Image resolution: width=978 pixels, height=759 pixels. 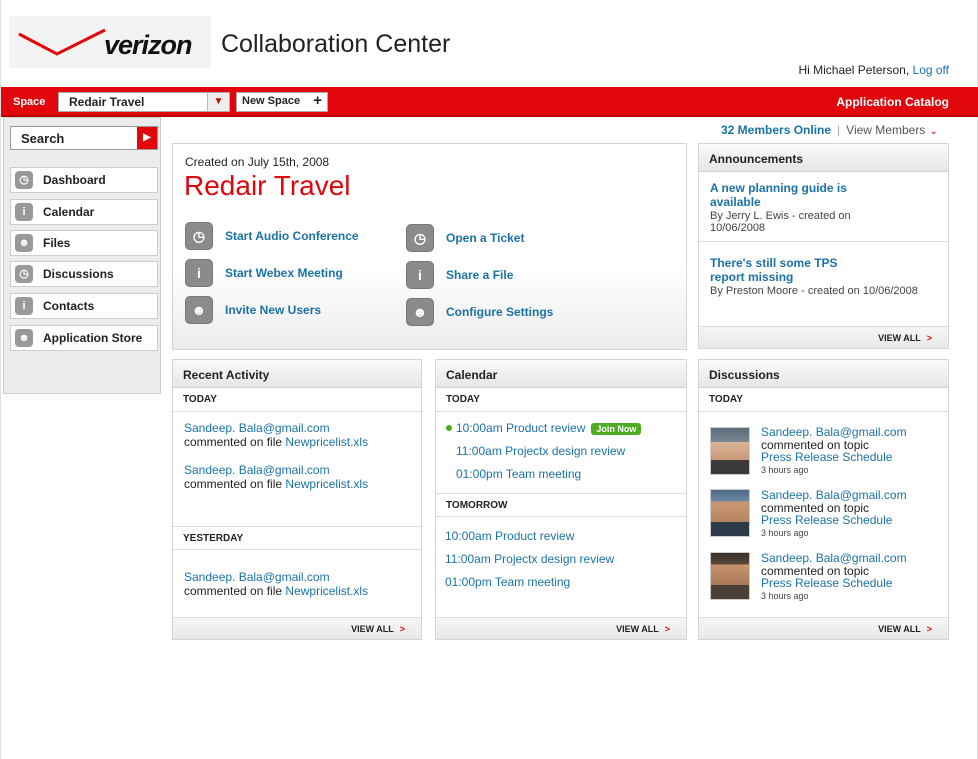 What do you see at coordinates (84, 306) in the screenshot?
I see `sidebar-item-contacts: i Contacts` at bounding box center [84, 306].